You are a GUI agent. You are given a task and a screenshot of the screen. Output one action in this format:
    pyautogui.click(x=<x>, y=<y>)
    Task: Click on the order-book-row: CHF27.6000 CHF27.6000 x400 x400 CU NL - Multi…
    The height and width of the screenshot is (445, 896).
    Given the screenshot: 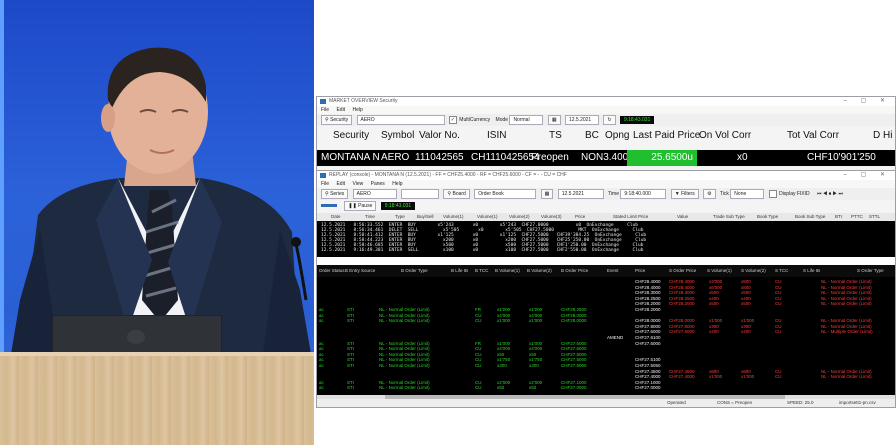 What is the action you would take?
    pyautogui.click(x=606, y=331)
    